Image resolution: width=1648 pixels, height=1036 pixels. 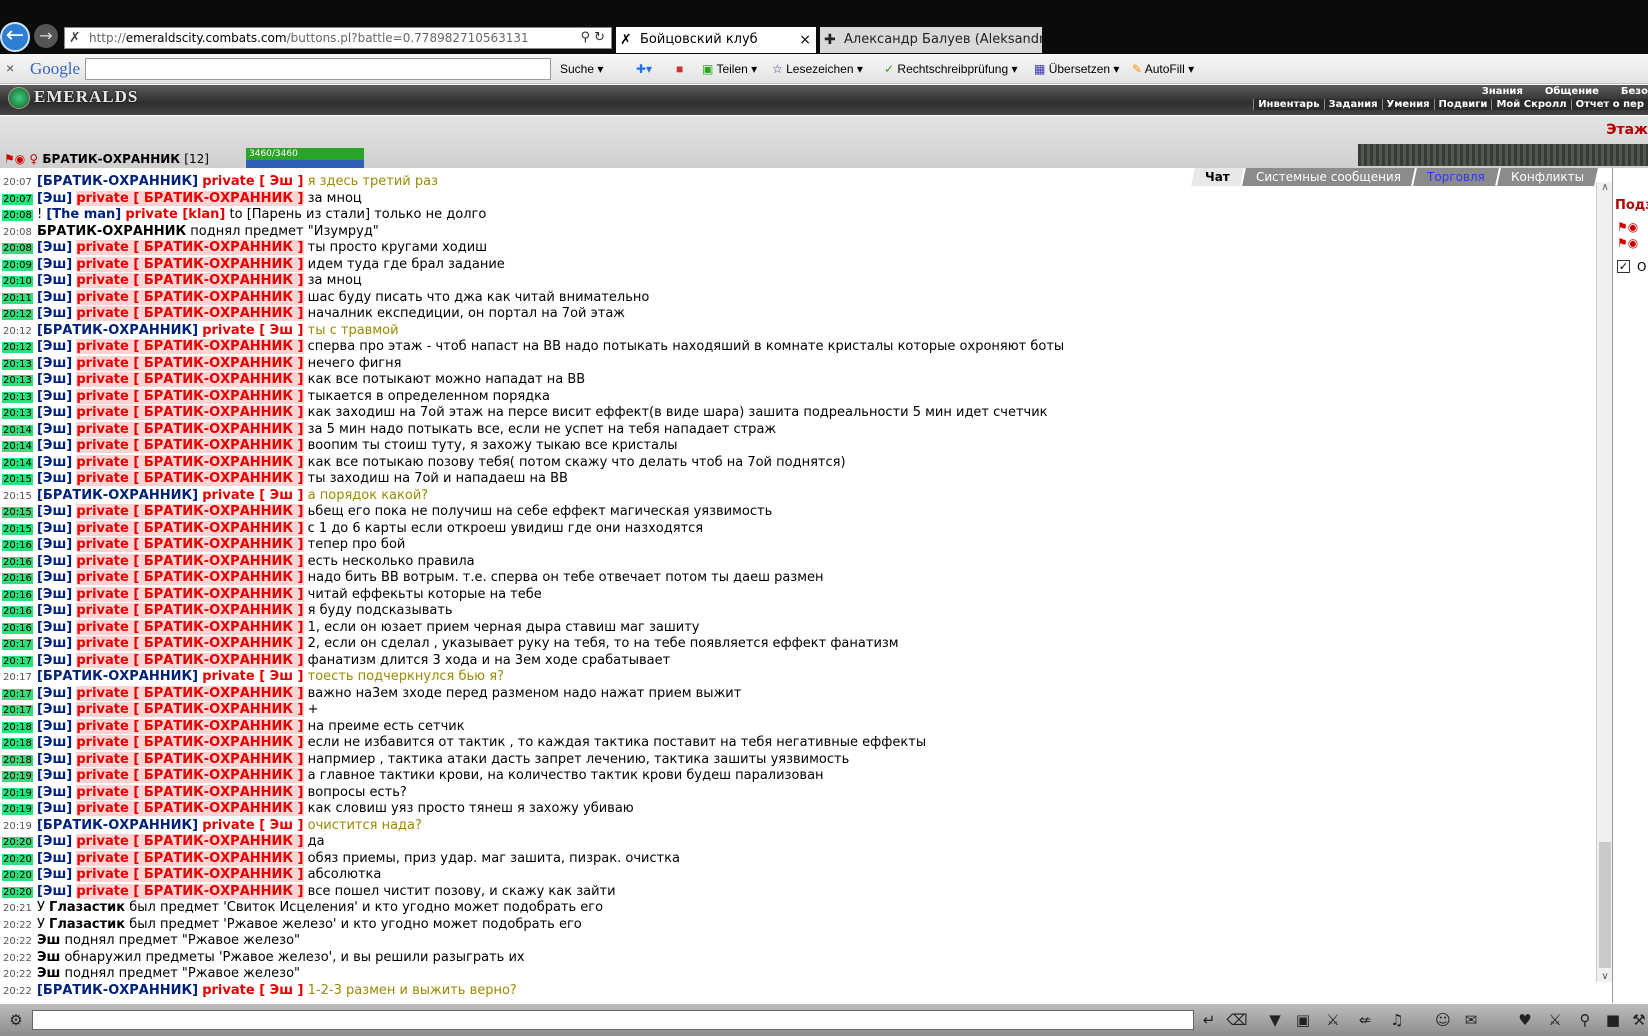 I want to click on scroll-up-icon: ∧, so click(x=1605, y=187).